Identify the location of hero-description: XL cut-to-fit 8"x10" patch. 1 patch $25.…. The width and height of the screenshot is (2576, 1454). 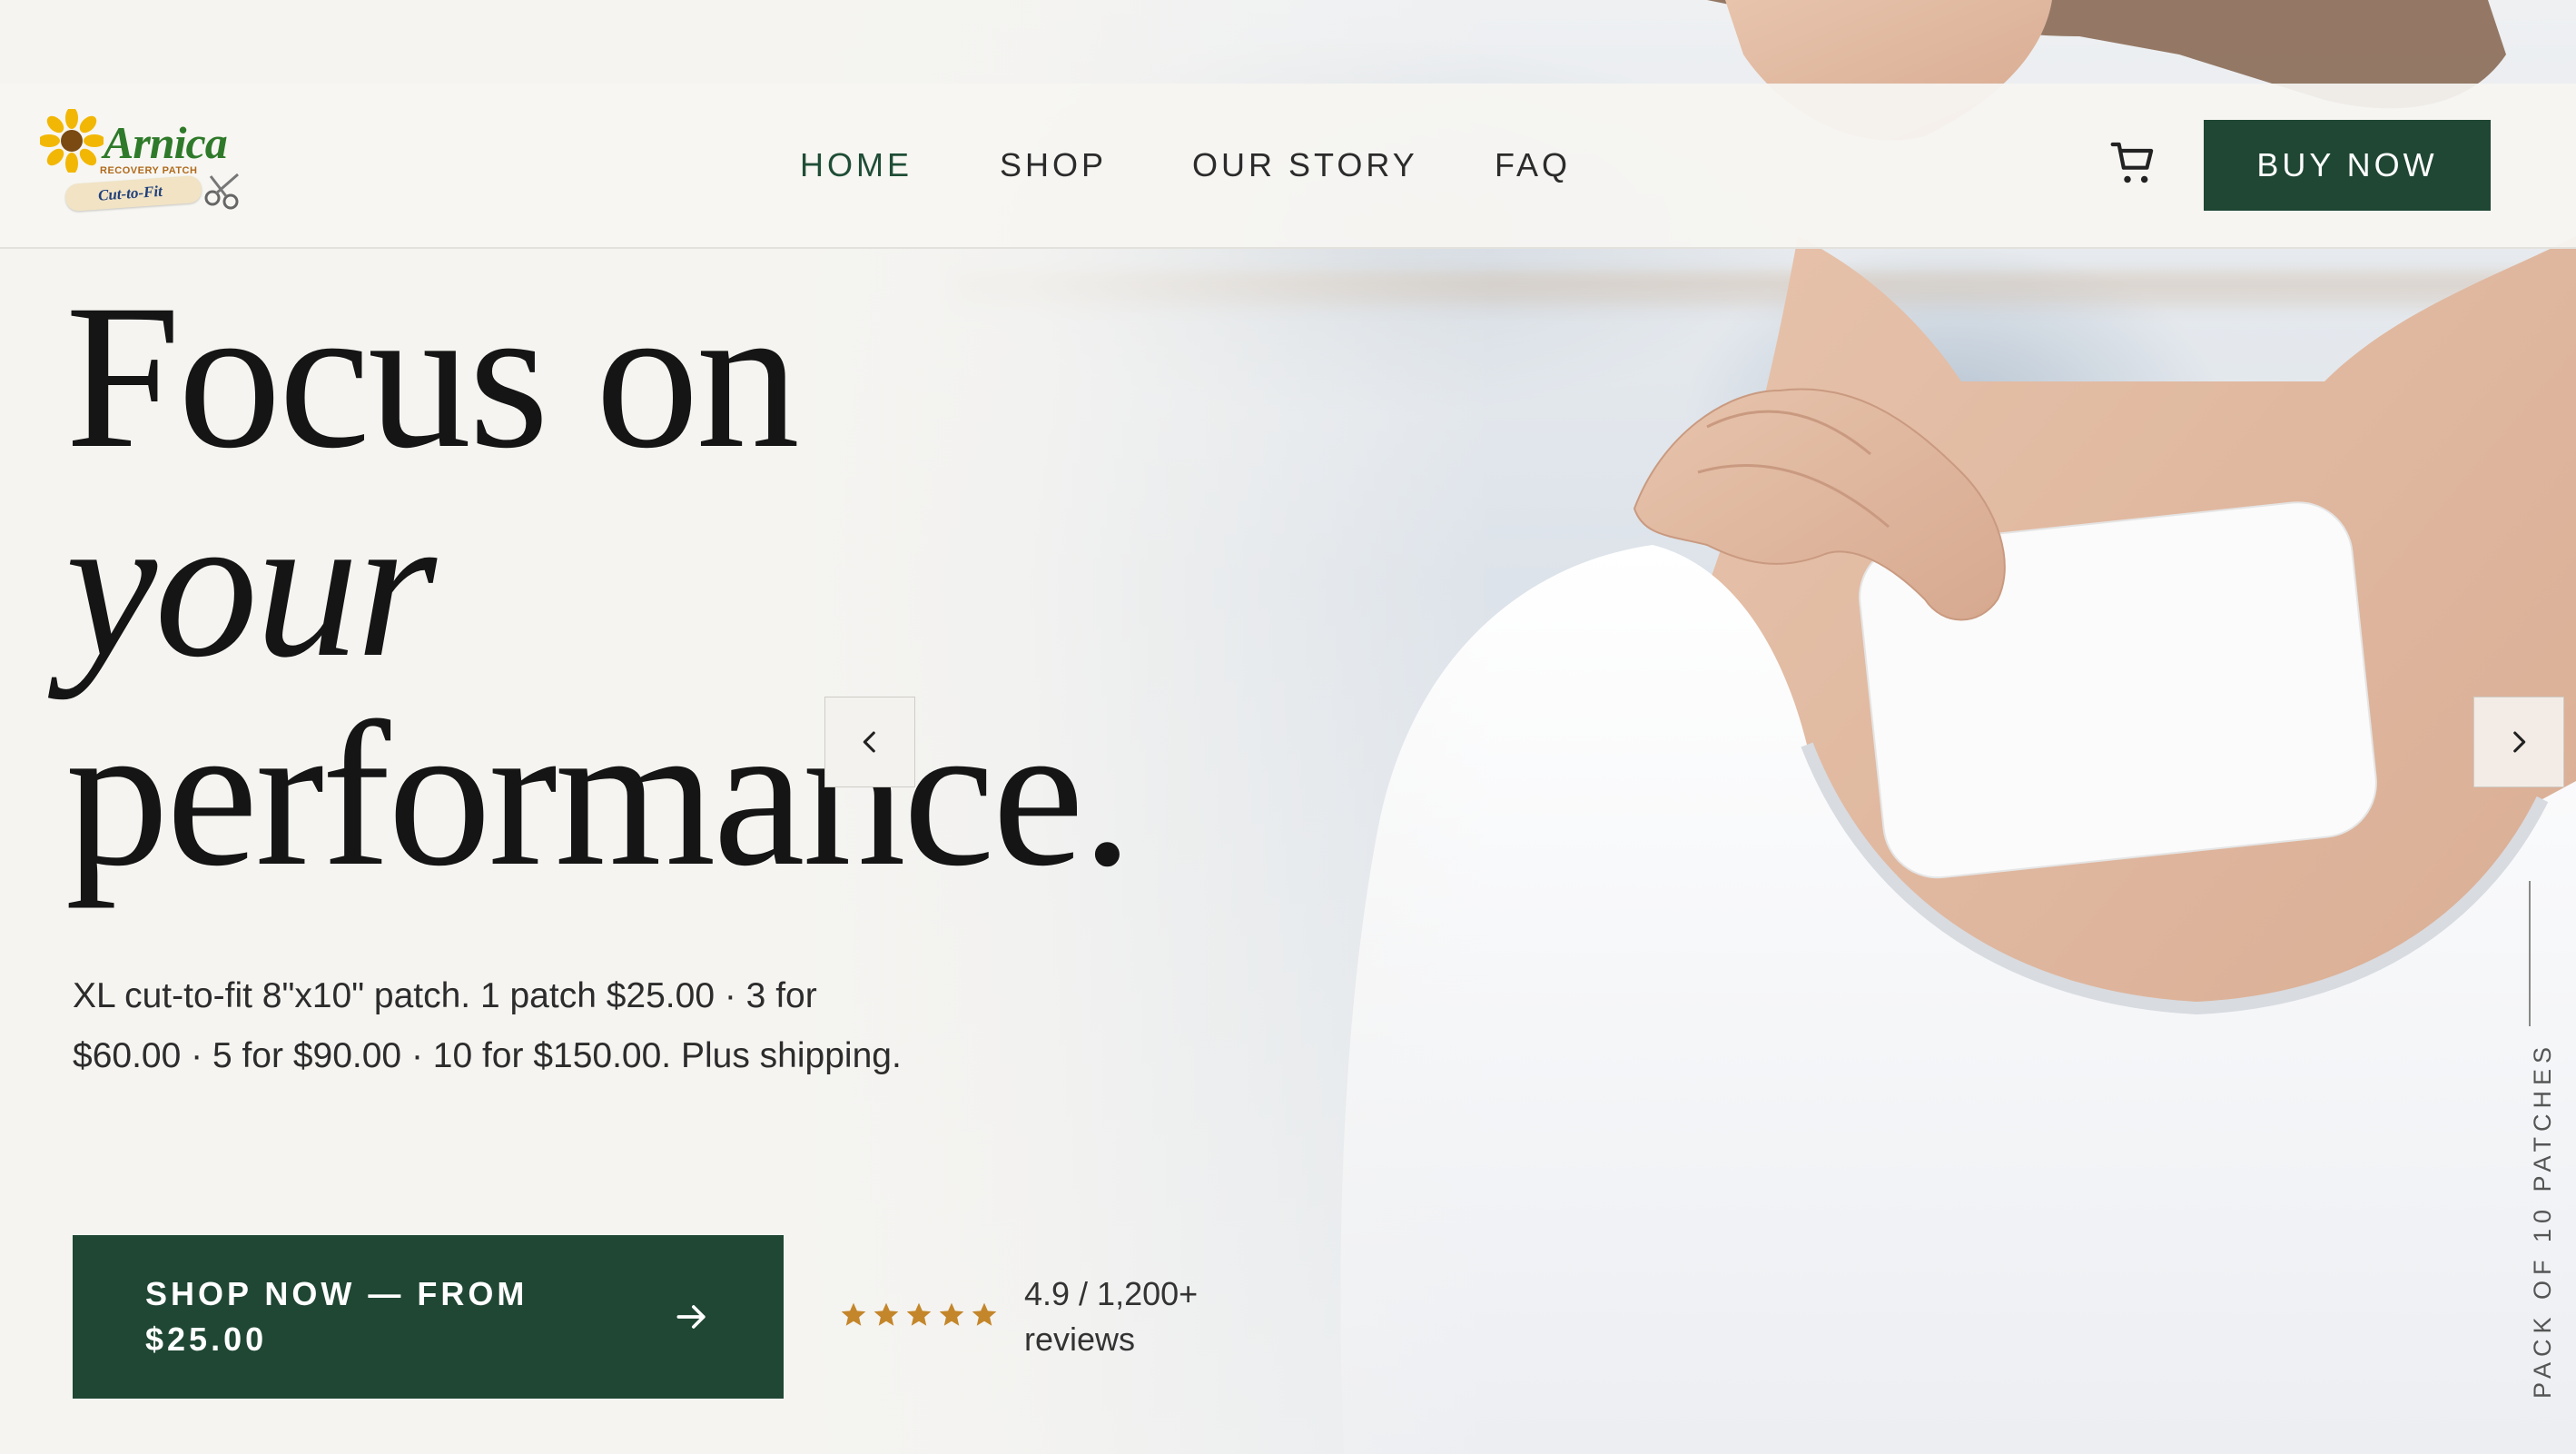
(487, 1025).